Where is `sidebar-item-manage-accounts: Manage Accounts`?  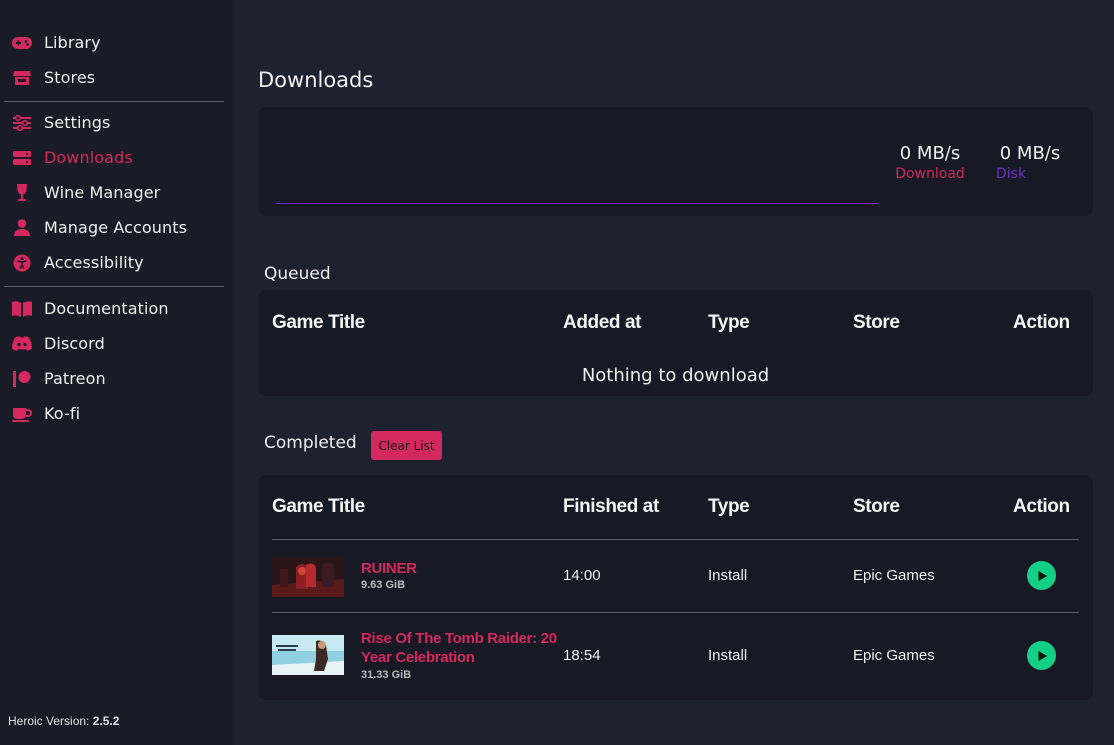
sidebar-item-manage-accounts: Manage Accounts is located at coordinates (117, 227).